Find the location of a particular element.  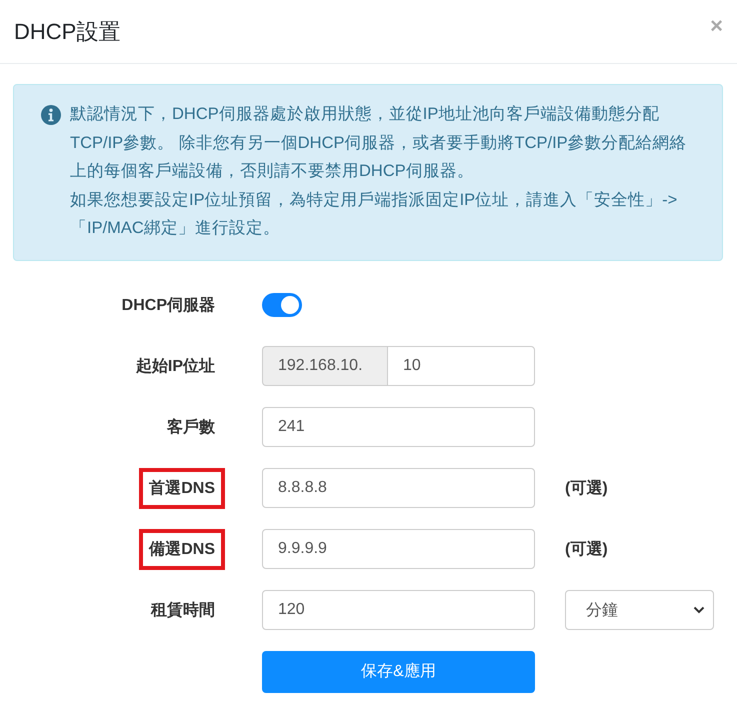

unit-dropdown: 分鐘 is located at coordinates (639, 610).